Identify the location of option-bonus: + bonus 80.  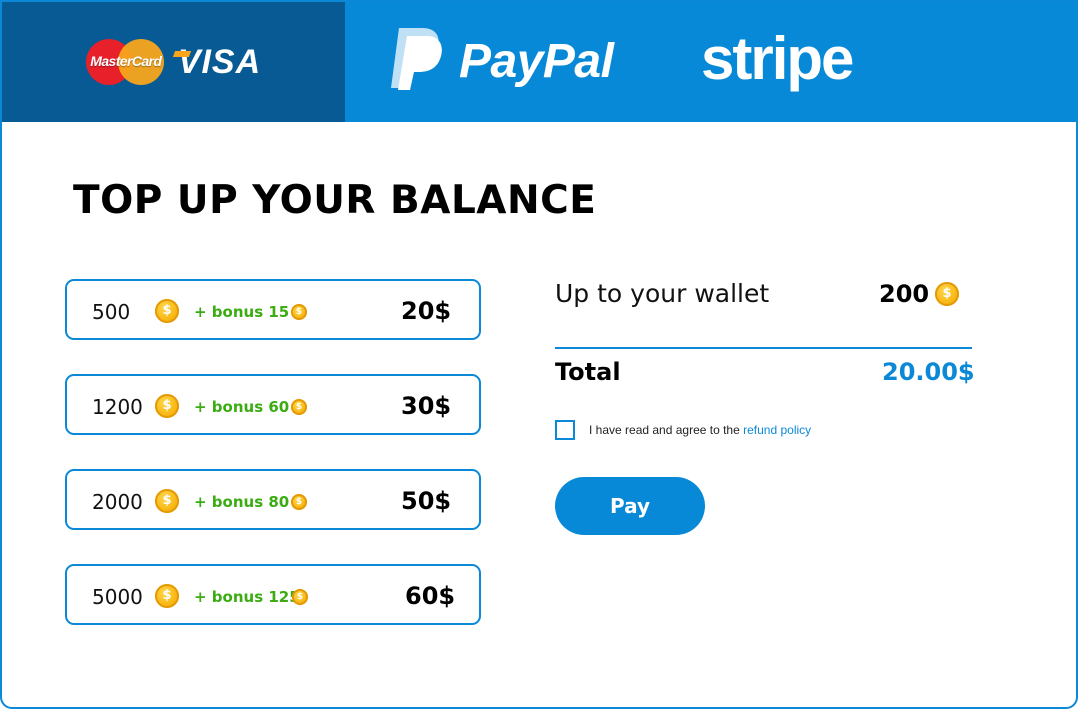
(242, 502).